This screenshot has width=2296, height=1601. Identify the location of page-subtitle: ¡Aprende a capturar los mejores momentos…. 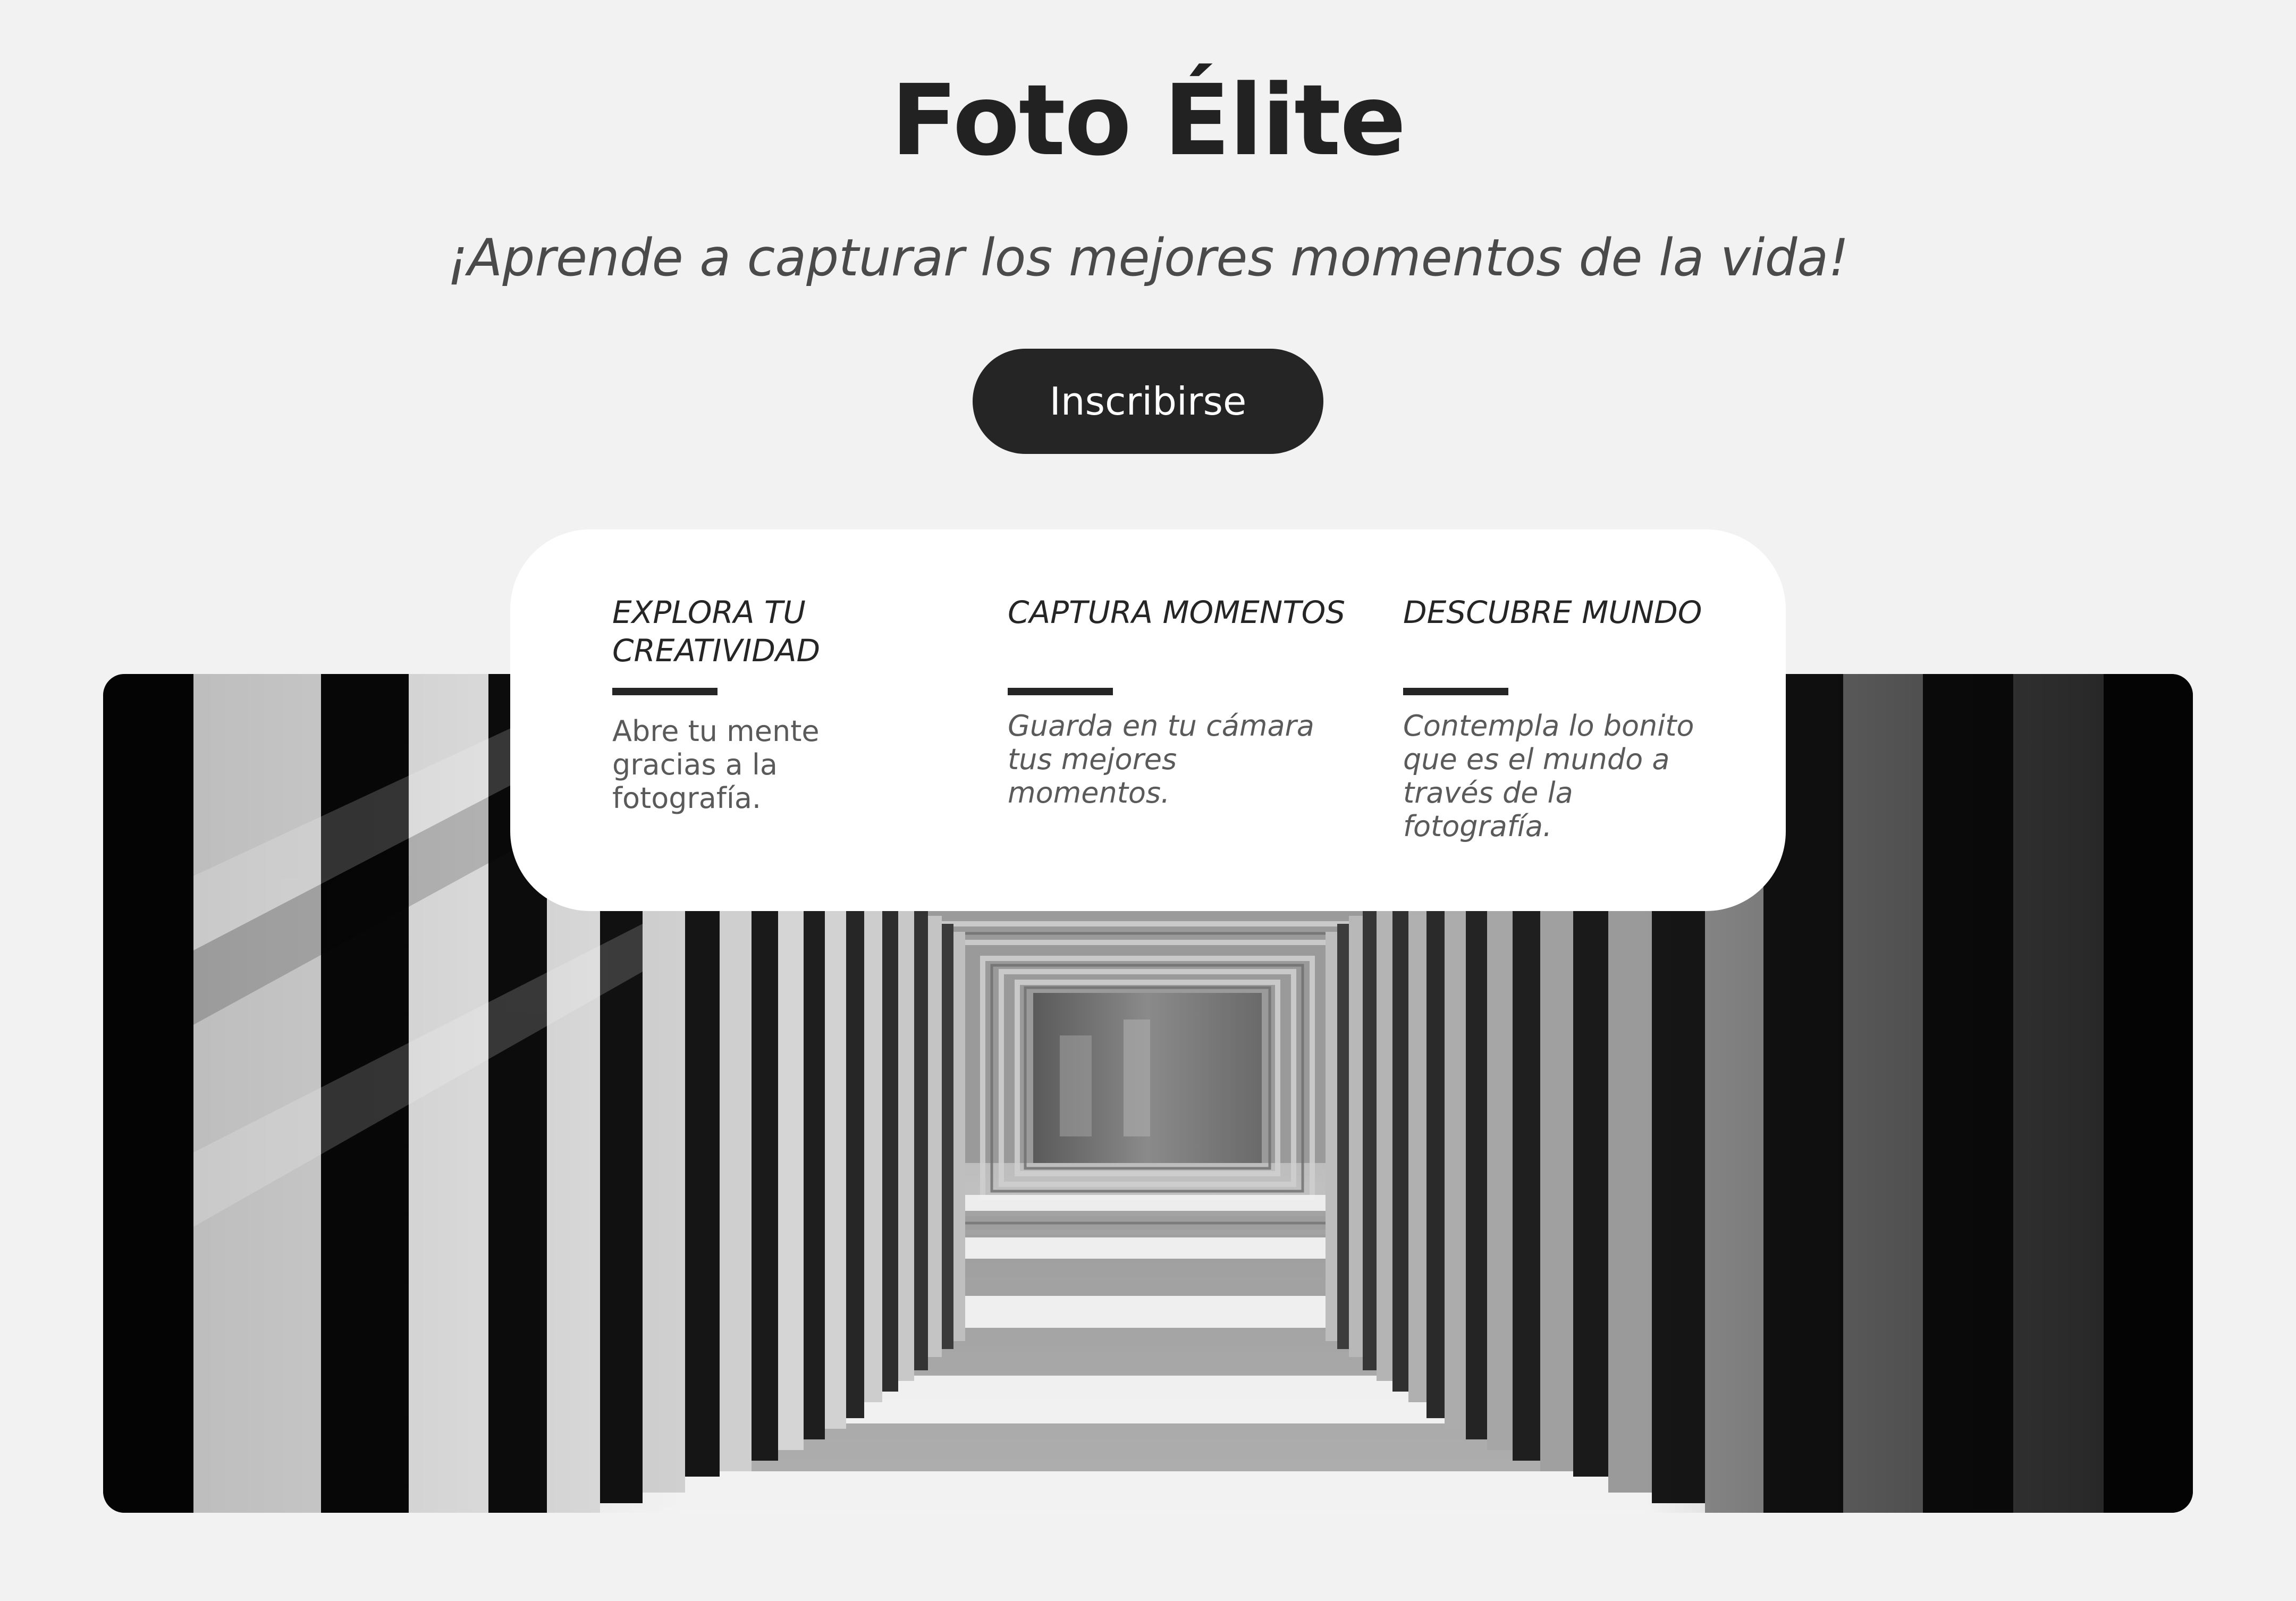
(1148, 258).